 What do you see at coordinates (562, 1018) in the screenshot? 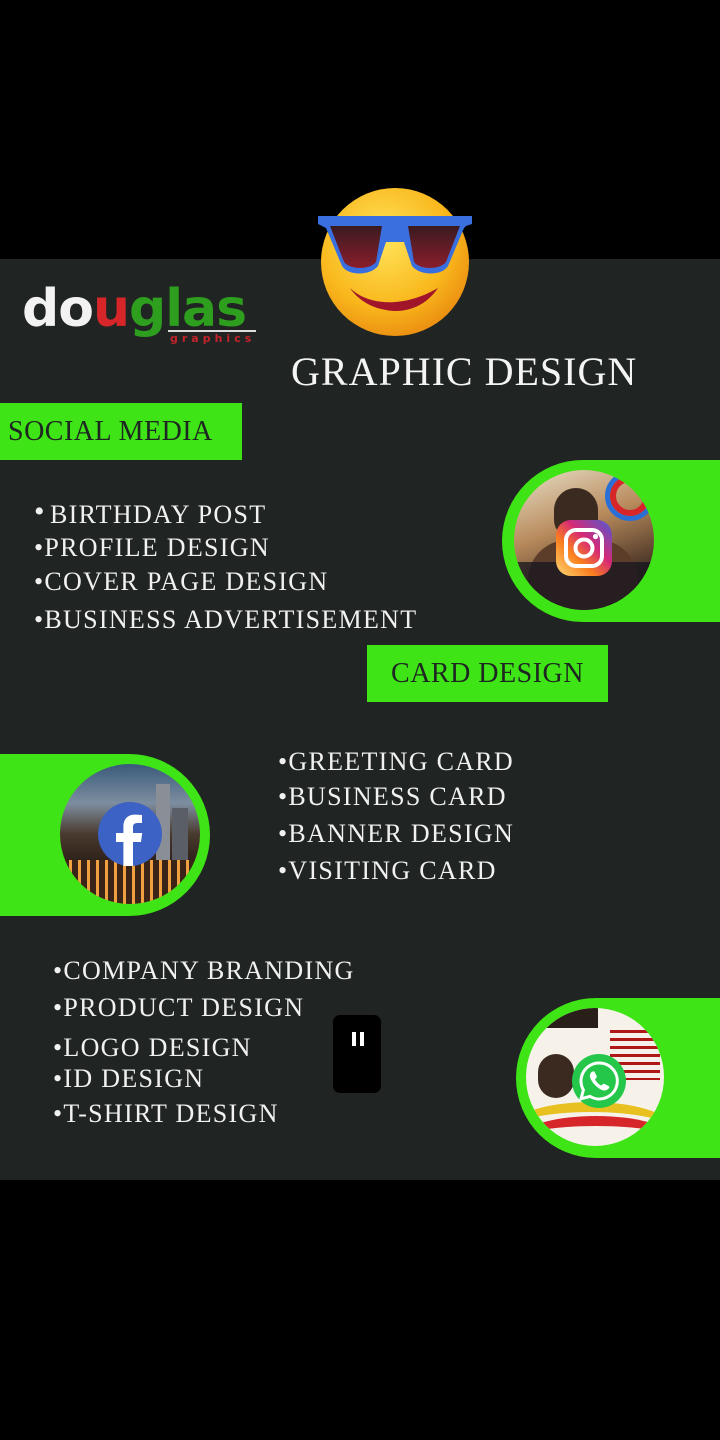
I see `banner-strip` at bounding box center [562, 1018].